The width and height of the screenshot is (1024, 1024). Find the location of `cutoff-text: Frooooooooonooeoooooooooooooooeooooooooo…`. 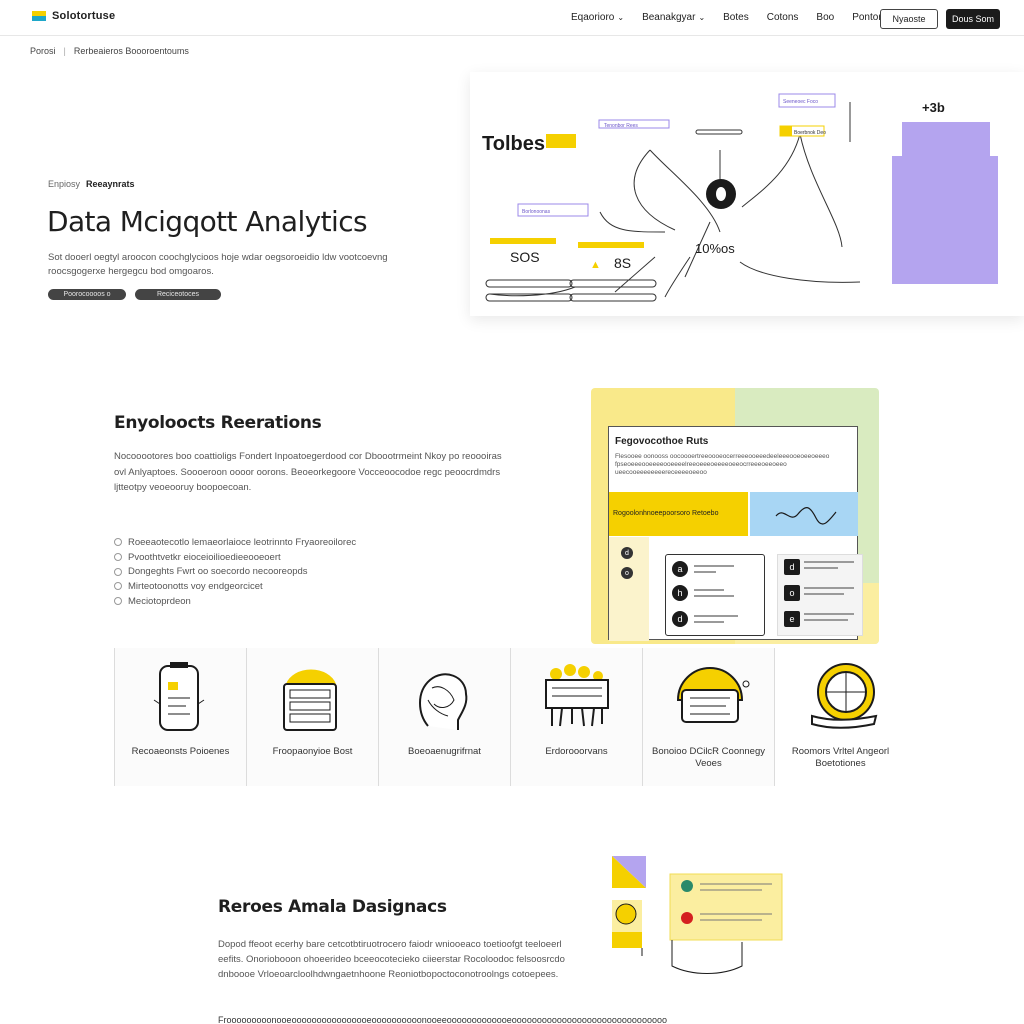

cutoff-text: Frooooooooonooeoooooooooooooooeooooooooo… is located at coordinates (442, 1019).